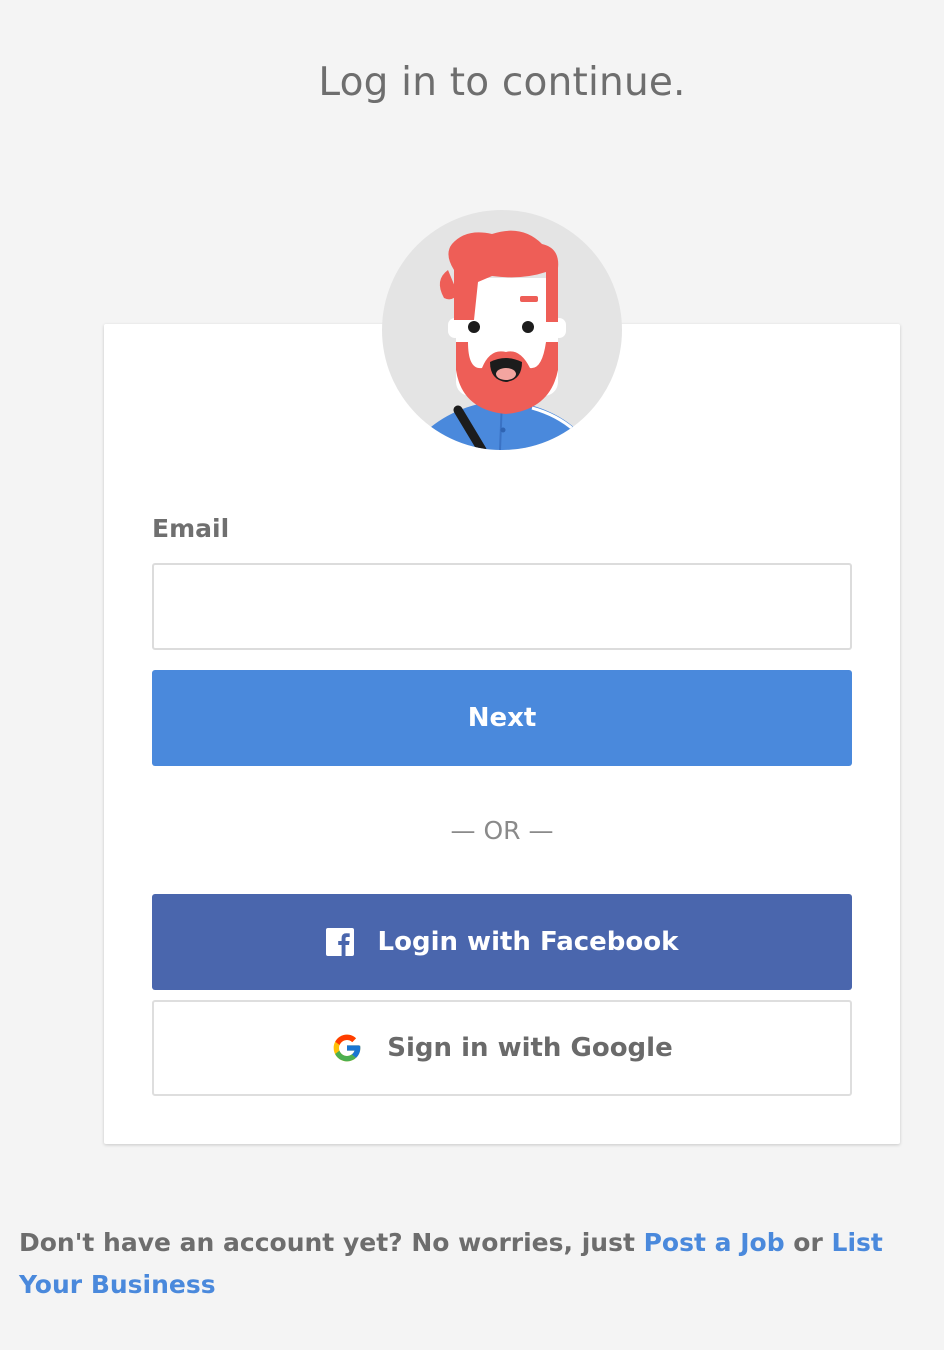  What do you see at coordinates (502, 82) in the screenshot?
I see `page-title: Log in to continue.` at bounding box center [502, 82].